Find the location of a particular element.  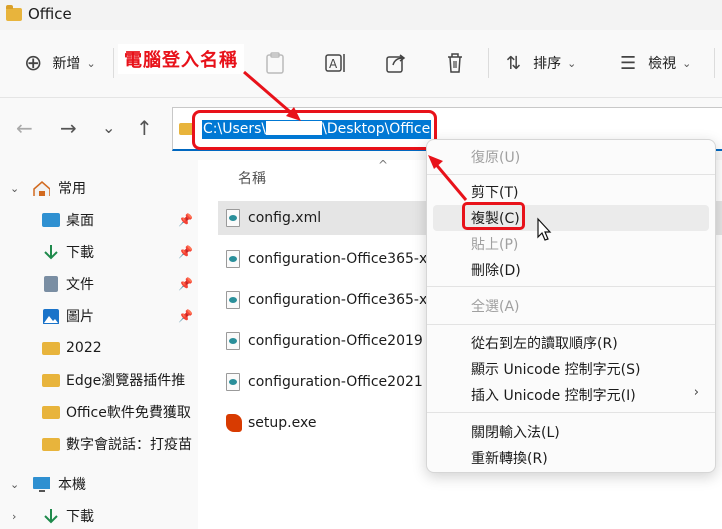

mouse-cursor-icon is located at coordinates (544, 229).